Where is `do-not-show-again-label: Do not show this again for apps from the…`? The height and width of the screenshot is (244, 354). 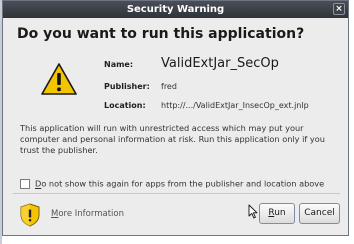
do-not-show-again-label: Do not show this again for apps from the… is located at coordinates (179, 184).